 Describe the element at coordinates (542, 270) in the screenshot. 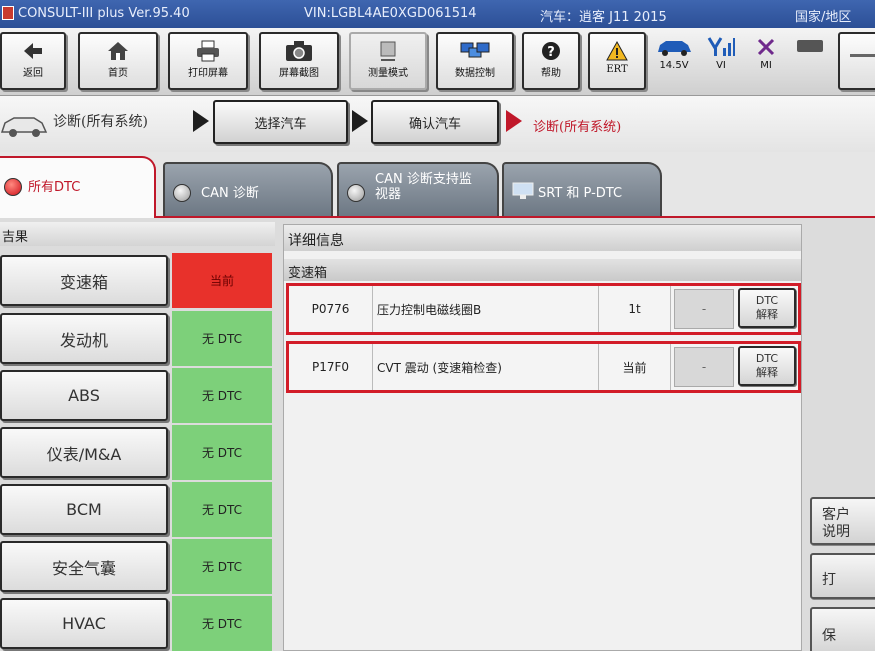

I see `detail-system-label: 变速箱` at that location.